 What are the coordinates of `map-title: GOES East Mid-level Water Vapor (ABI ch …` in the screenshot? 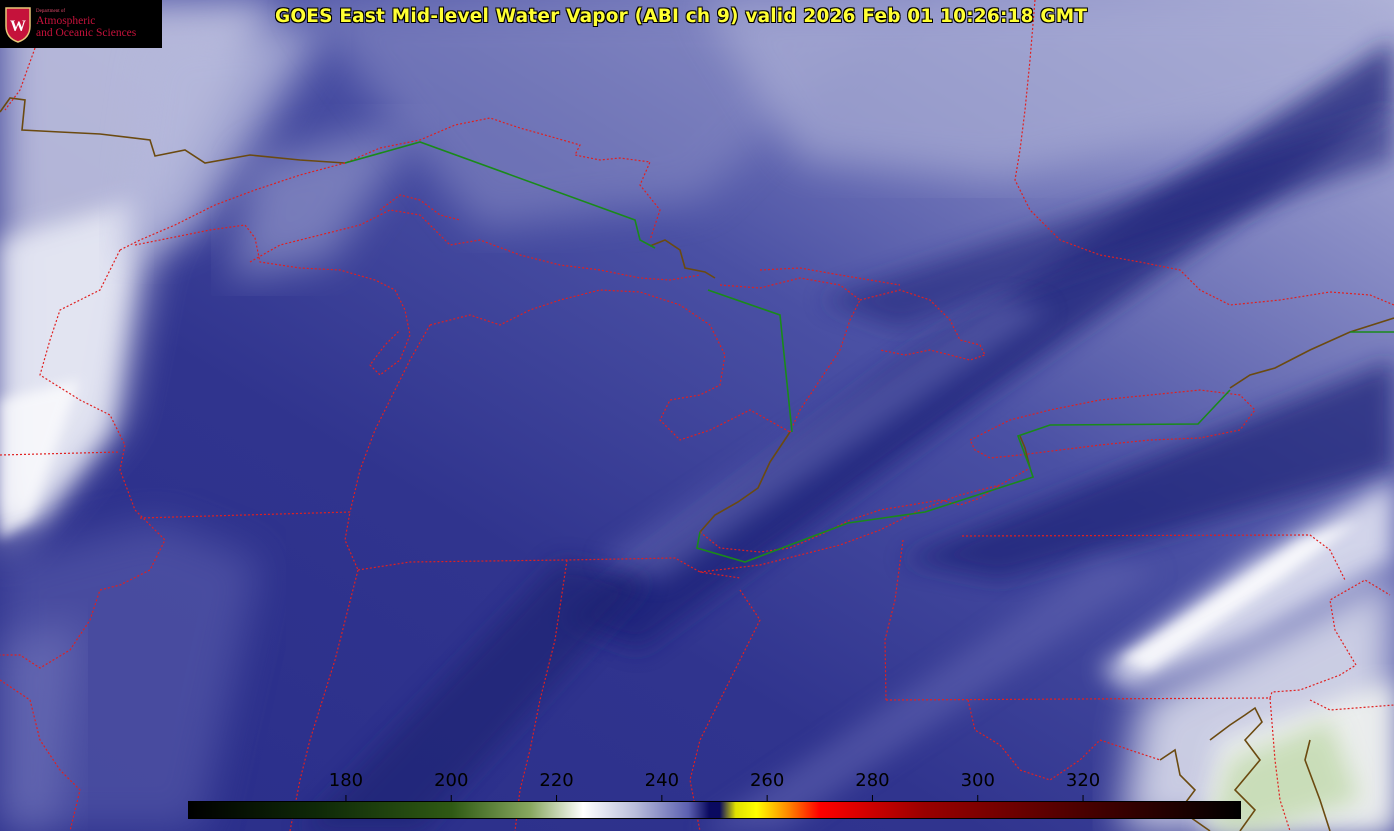 It's located at (681, 16).